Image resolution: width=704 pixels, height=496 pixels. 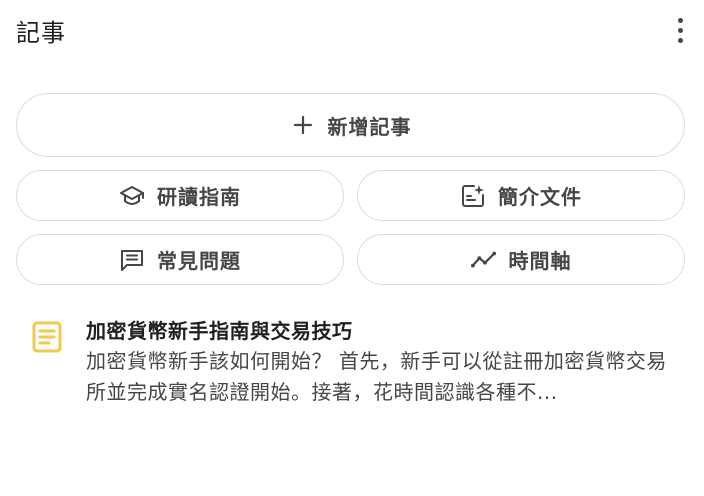 I want to click on briefing-doc-label: 簡介文件, so click(x=540, y=197).